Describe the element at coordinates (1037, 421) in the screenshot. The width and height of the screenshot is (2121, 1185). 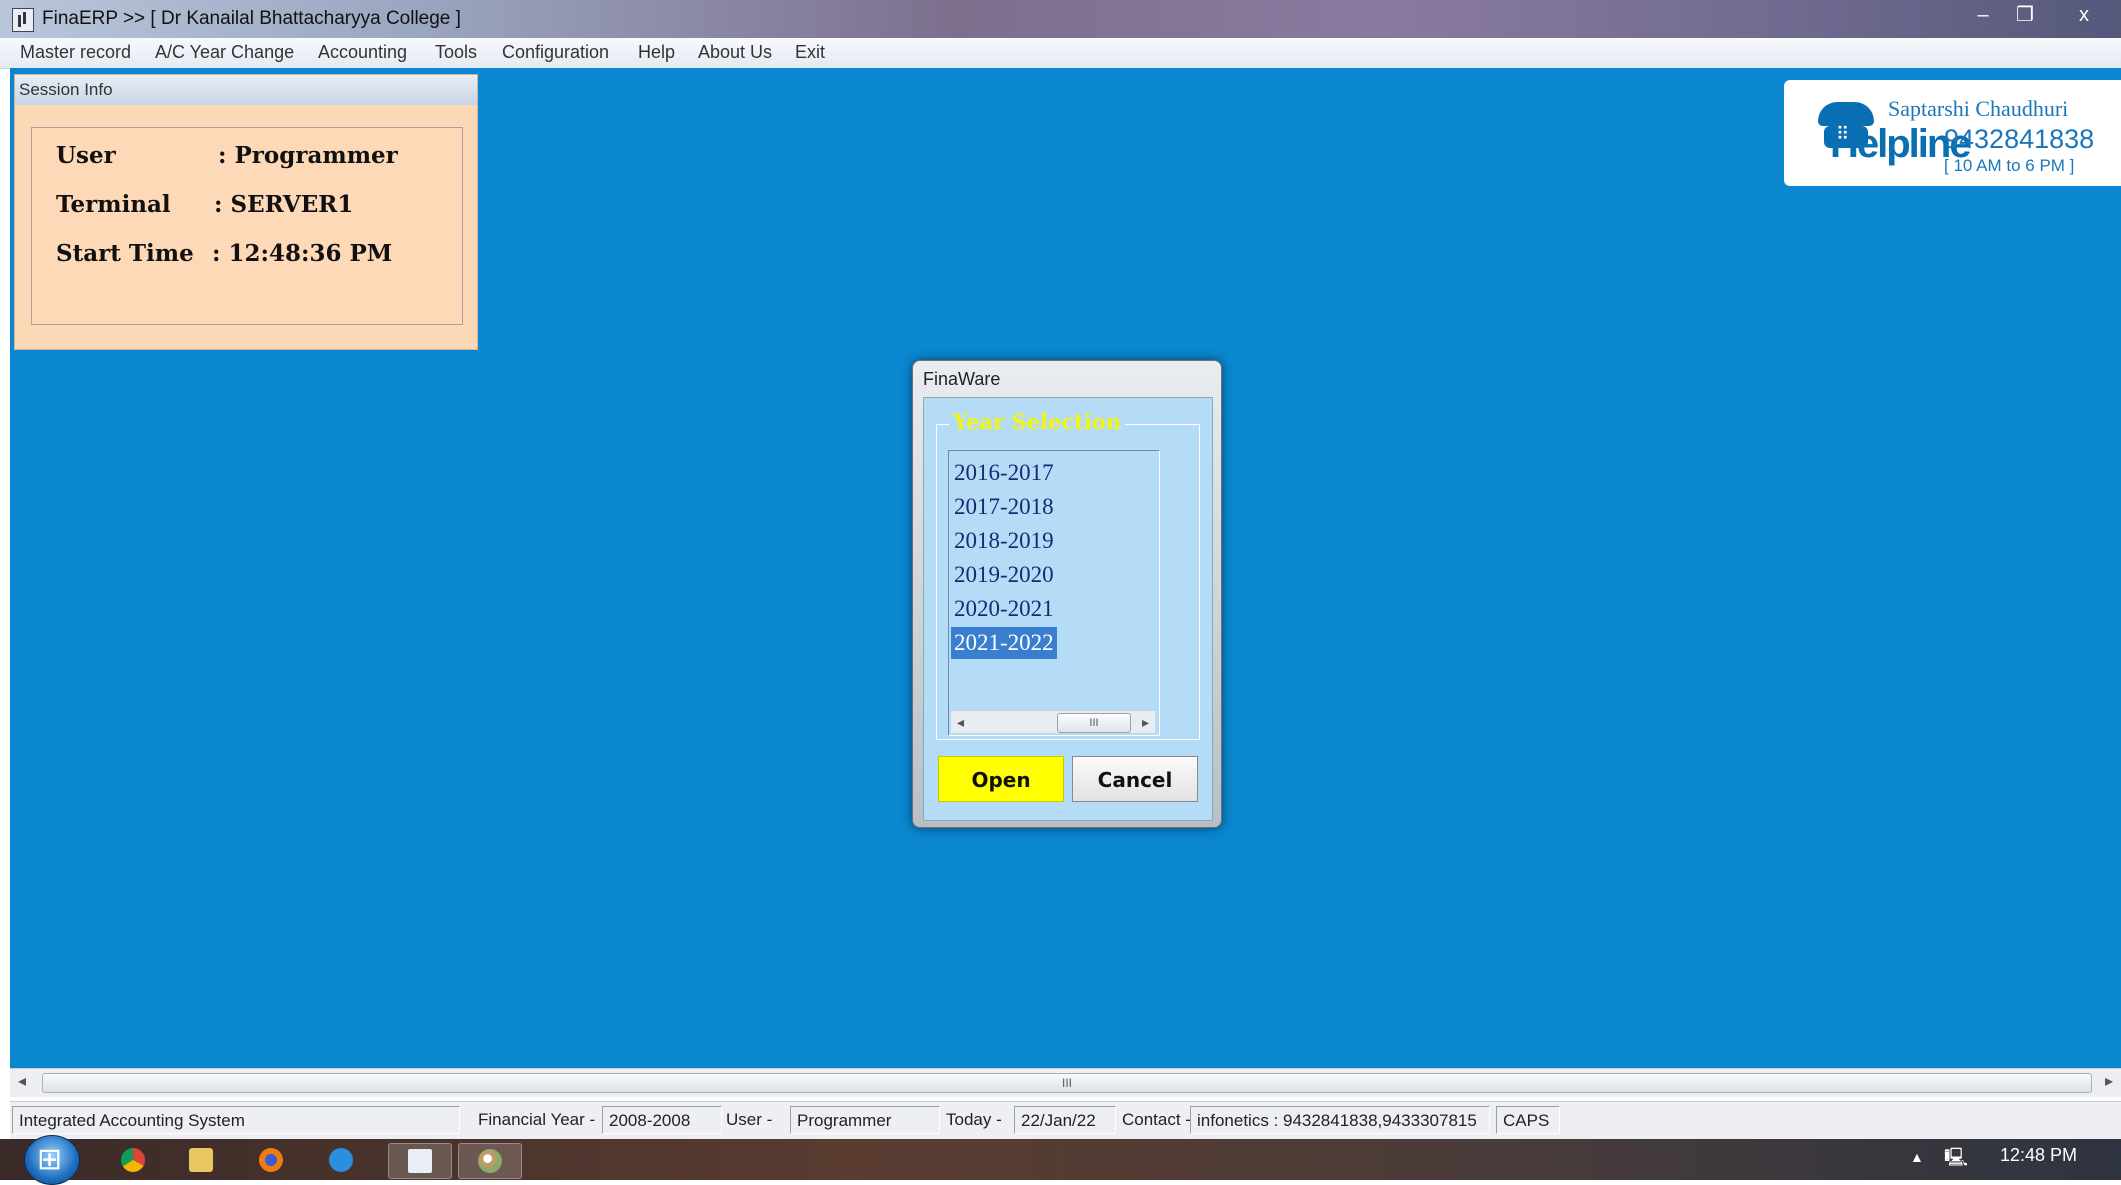
I see `year-selection-label: Year Selection` at that location.